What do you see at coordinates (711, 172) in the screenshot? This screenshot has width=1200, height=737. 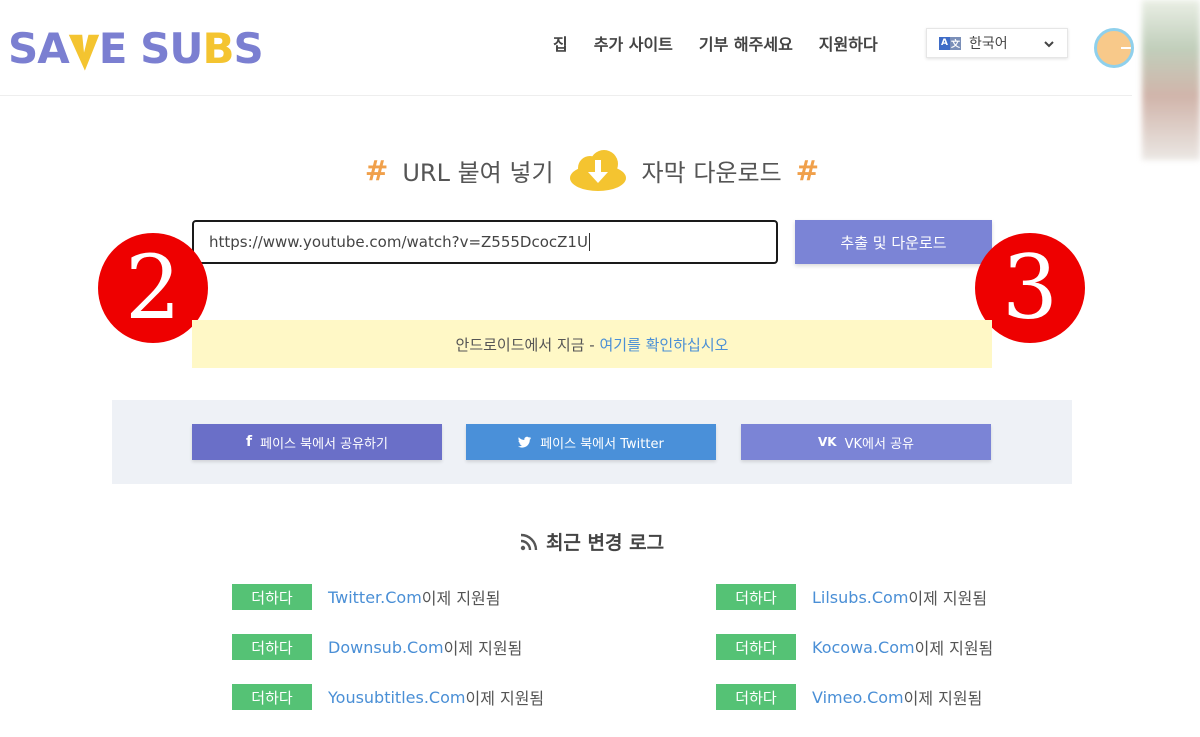 I see `hero-title-right: 자막 다운로드` at bounding box center [711, 172].